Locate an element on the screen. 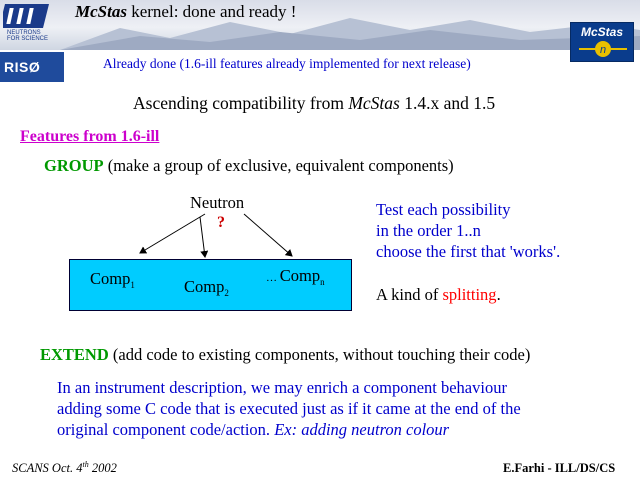 Image resolution: width=640 pixels, height=480 pixels. arrow-to-comp2 is located at coordinates (204, 237).